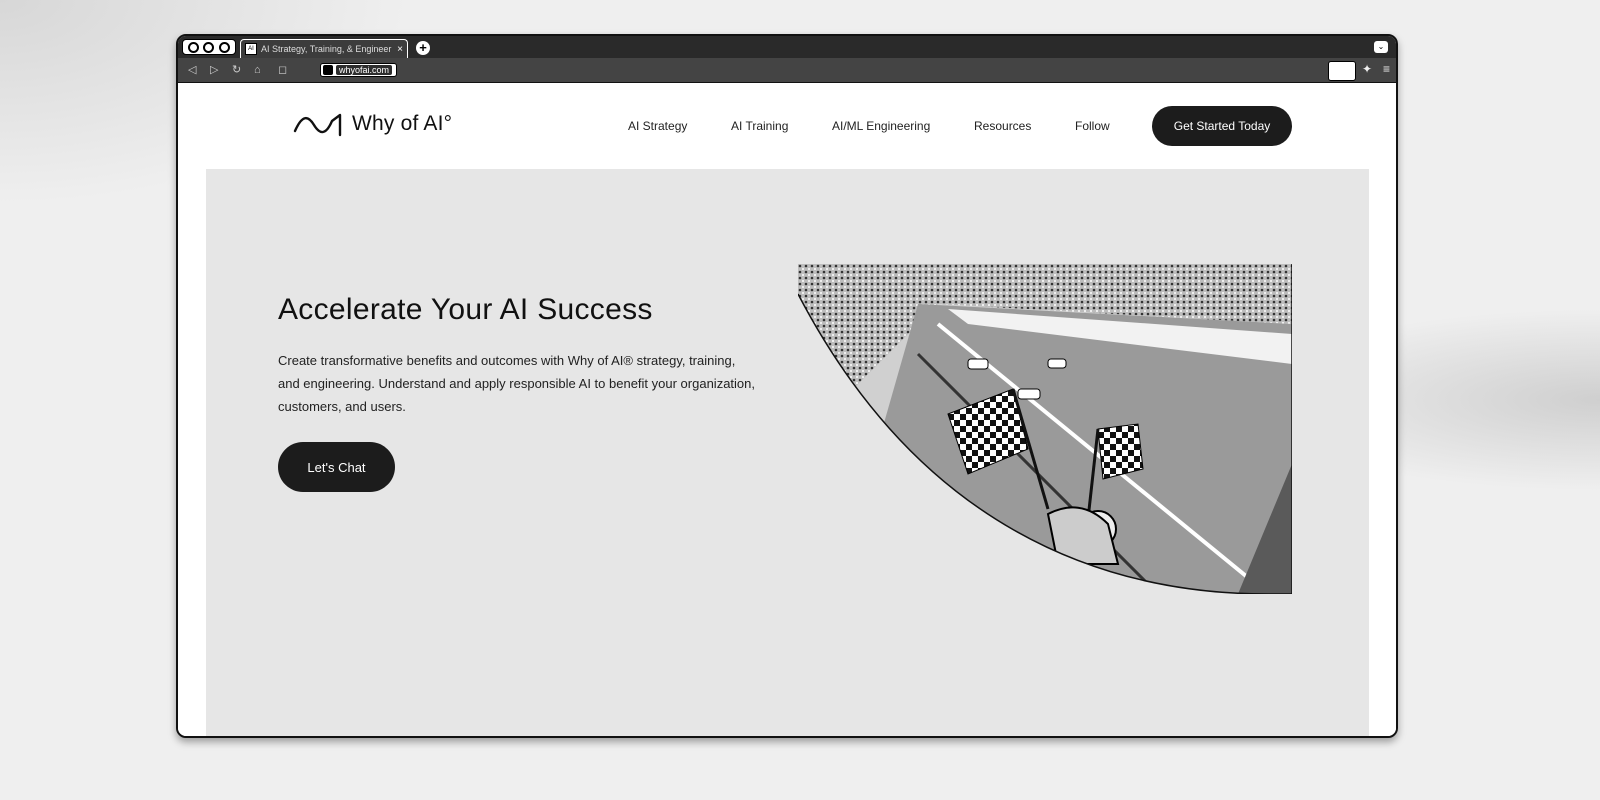 Image resolution: width=1600 pixels, height=800 pixels. I want to click on tab-title: AI Strategy, Training, & Engineer, so click(326, 49).